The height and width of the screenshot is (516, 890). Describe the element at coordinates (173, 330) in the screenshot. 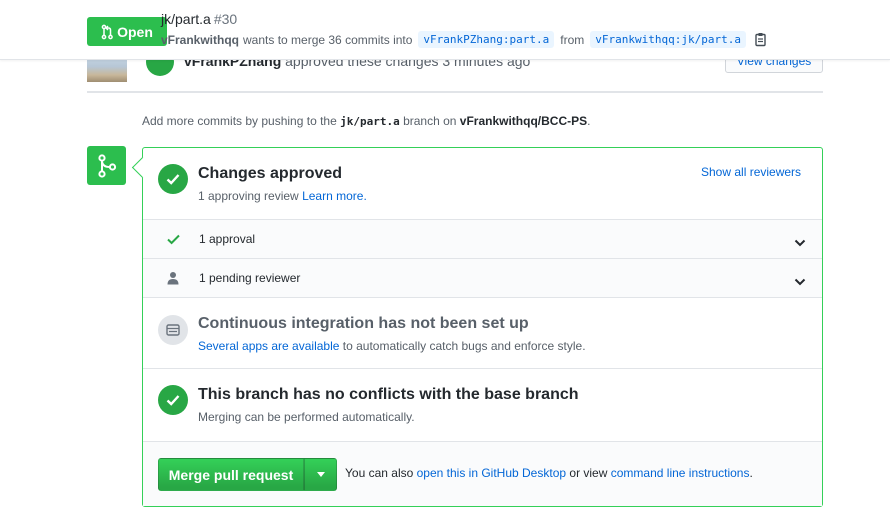

I see `server-icon` at that location.